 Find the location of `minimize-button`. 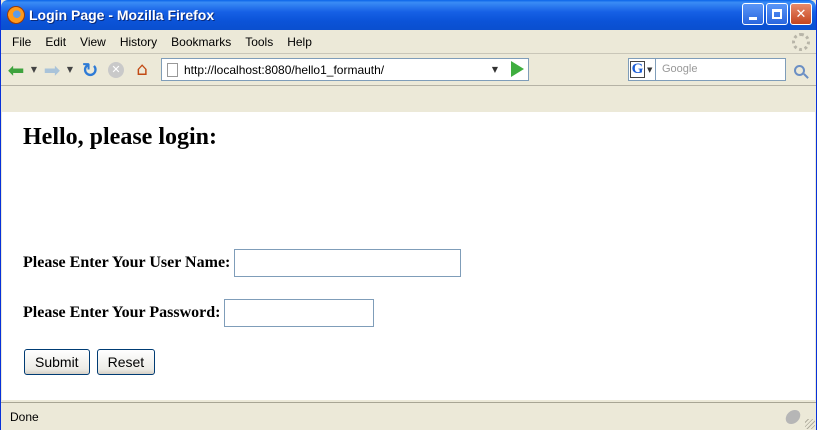

minimize-button is located at coordinates (753, 14).